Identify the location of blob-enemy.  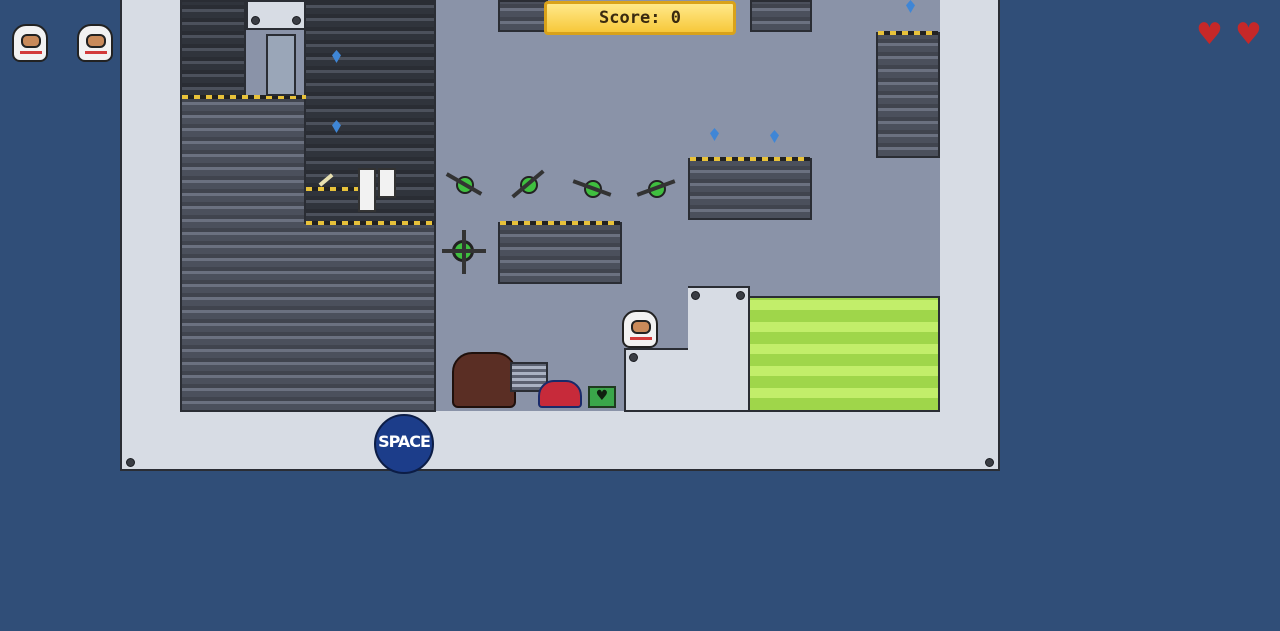
(560, 394).